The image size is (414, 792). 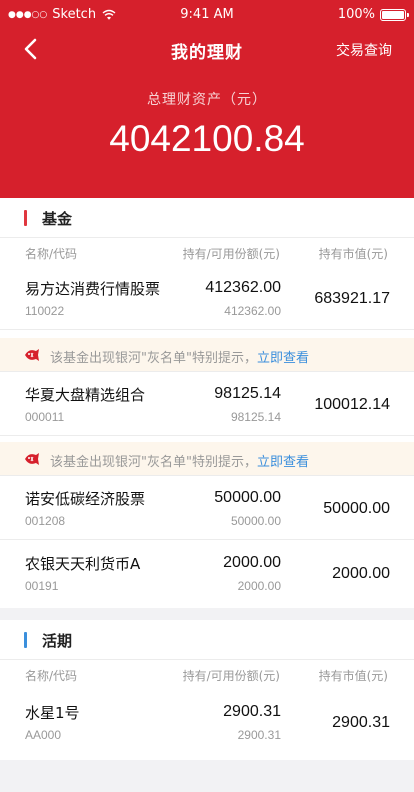 What do you see at coordinates (356, 508) in the screenshot?
I see `fund-market-value: 50000.00` at bounding box center [356, 508].